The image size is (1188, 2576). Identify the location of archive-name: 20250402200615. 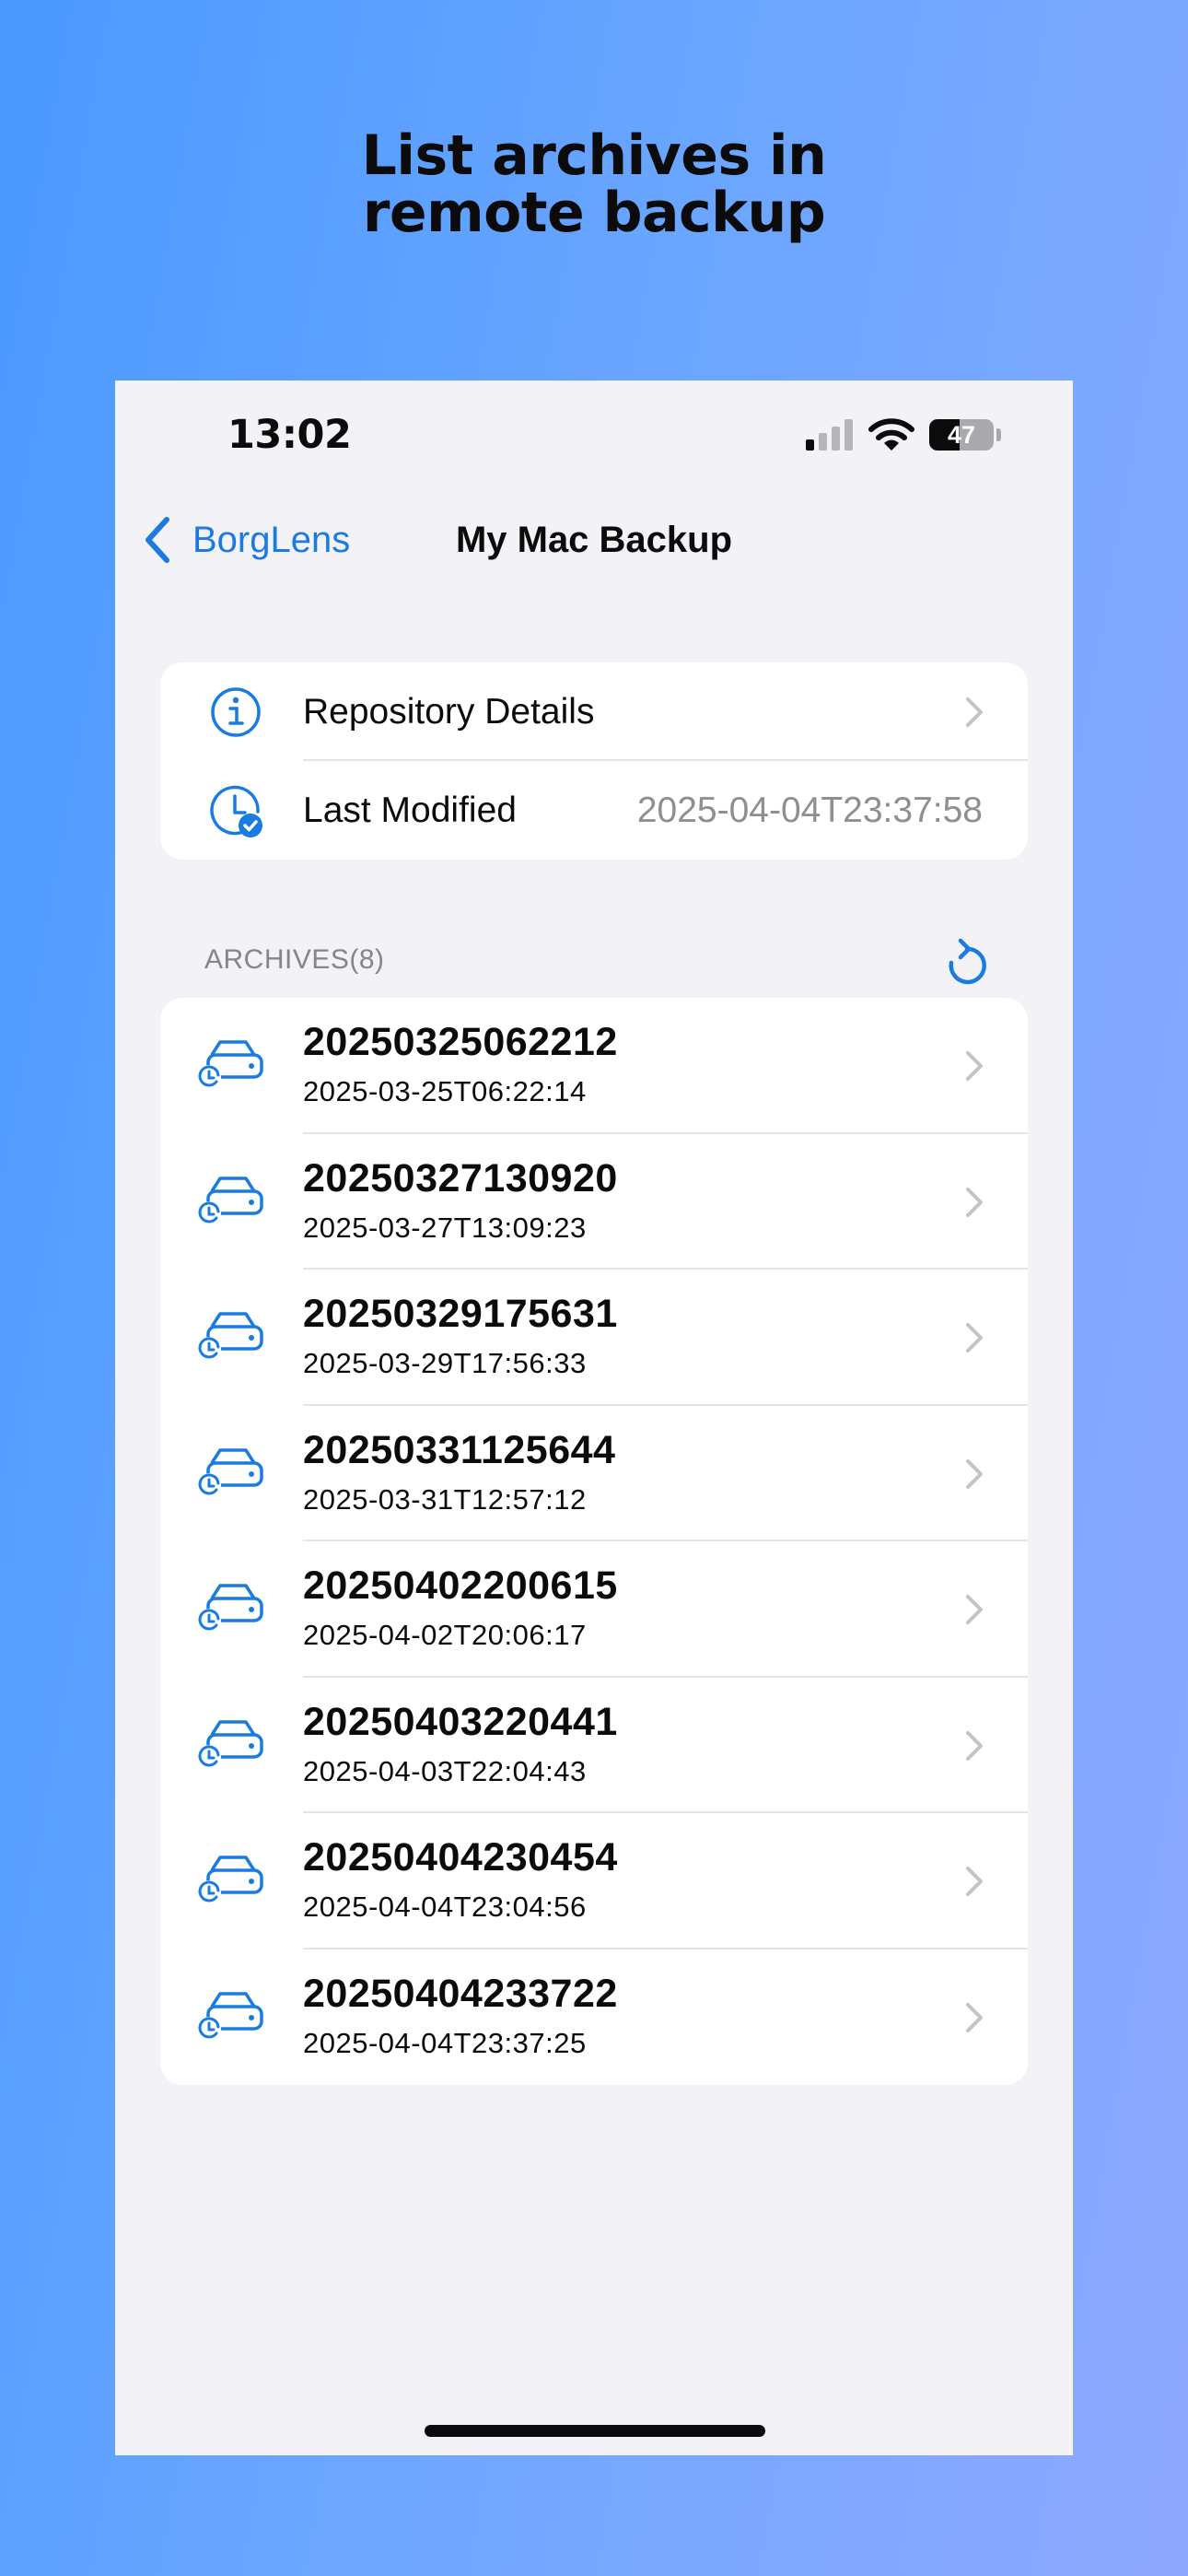
(460, 1585).